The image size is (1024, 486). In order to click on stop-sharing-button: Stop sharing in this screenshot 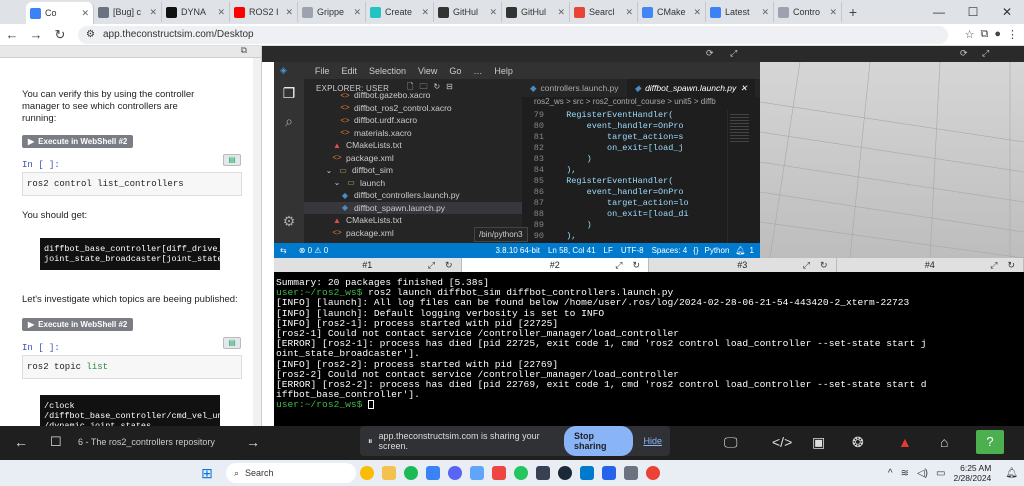, I will do `click(599, 441)`.